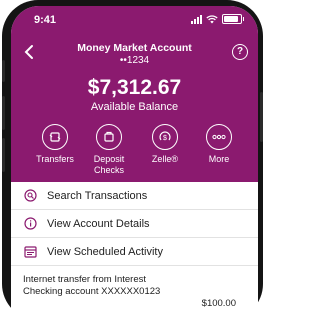 This screenshot has width=320, height=326. I want to click on transfers-label: Transfers, so click(55, 159).